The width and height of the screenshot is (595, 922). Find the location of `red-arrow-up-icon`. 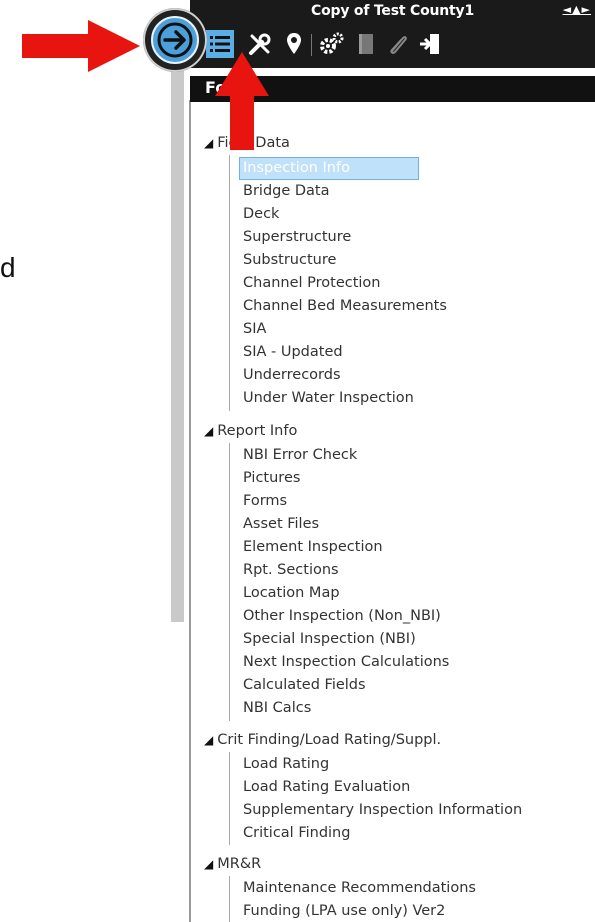

red-arrow-up-icon is located at coordinates (242, 101).